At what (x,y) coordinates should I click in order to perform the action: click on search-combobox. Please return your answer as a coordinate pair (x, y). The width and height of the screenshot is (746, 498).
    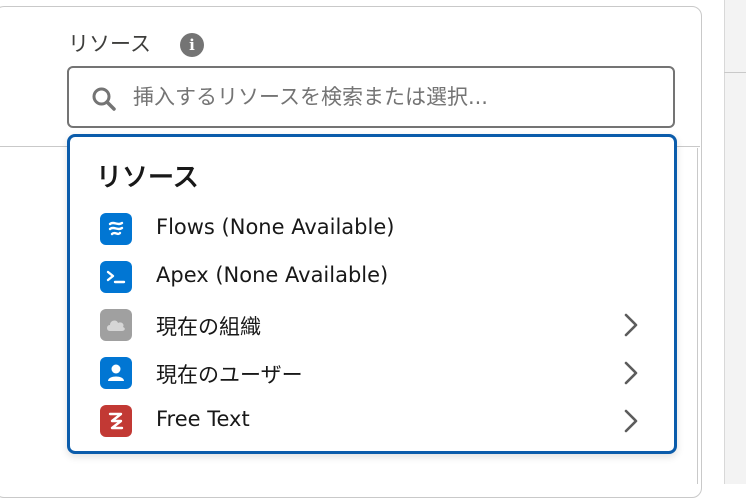
    Looking at the image, I should click on (371, 97).